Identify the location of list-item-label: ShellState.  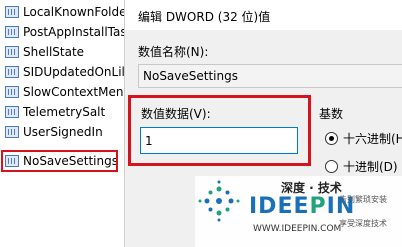
(54, 52).